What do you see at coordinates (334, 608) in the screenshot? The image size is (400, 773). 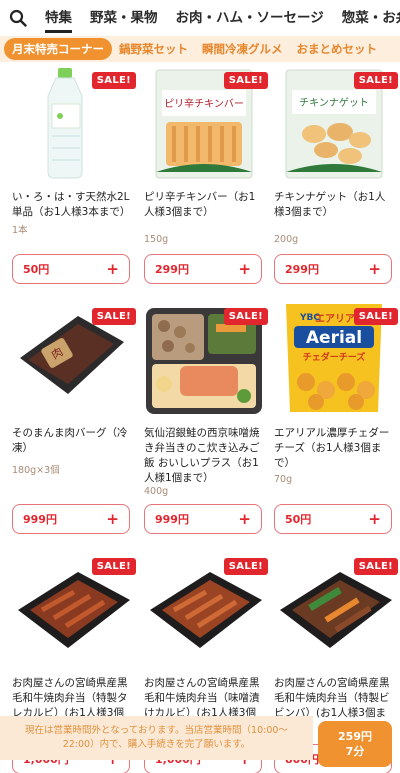 I see `product-image-yakiniku-bibimbap: SALE!` at bounding box center [334, 608].